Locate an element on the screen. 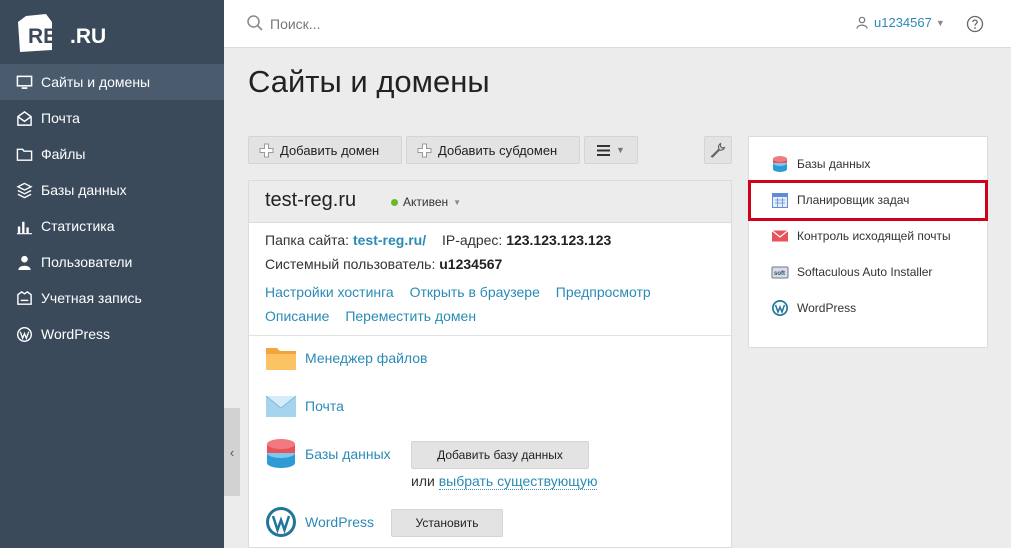 This screenshot has width=1011, height=548. more-menu-button: ▼ is located at coordinates (611, 150).